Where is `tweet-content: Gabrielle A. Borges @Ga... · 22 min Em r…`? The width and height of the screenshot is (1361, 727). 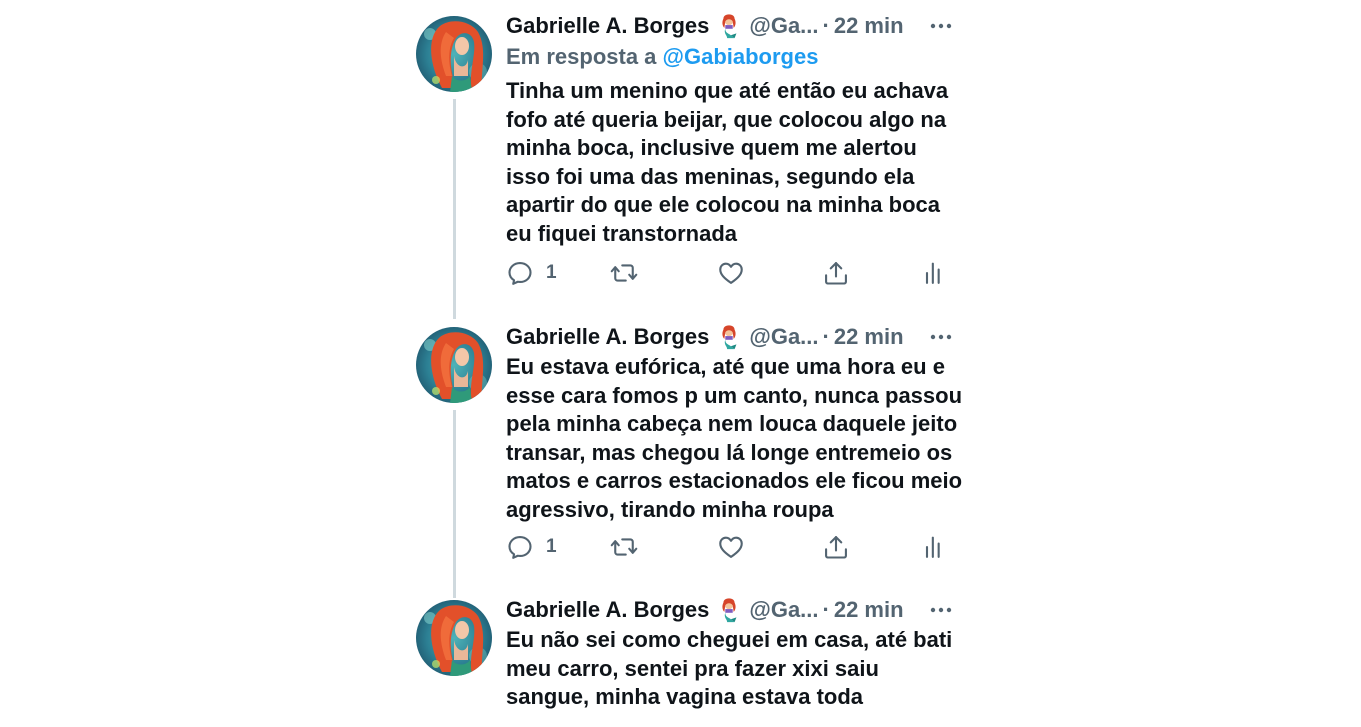 tweet-content: Gabrielle A. Borges @Ga... · 22 min Em r… is located at coordinates (741, 130).